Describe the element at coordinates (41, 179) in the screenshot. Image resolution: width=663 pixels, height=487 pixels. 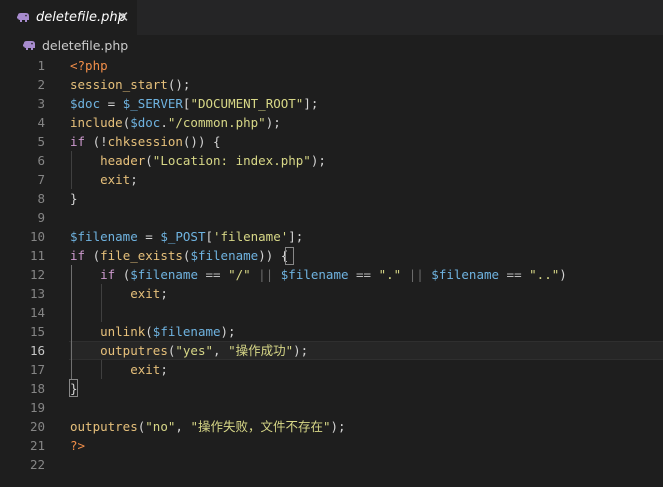
I see `line-number: 7` at that location.